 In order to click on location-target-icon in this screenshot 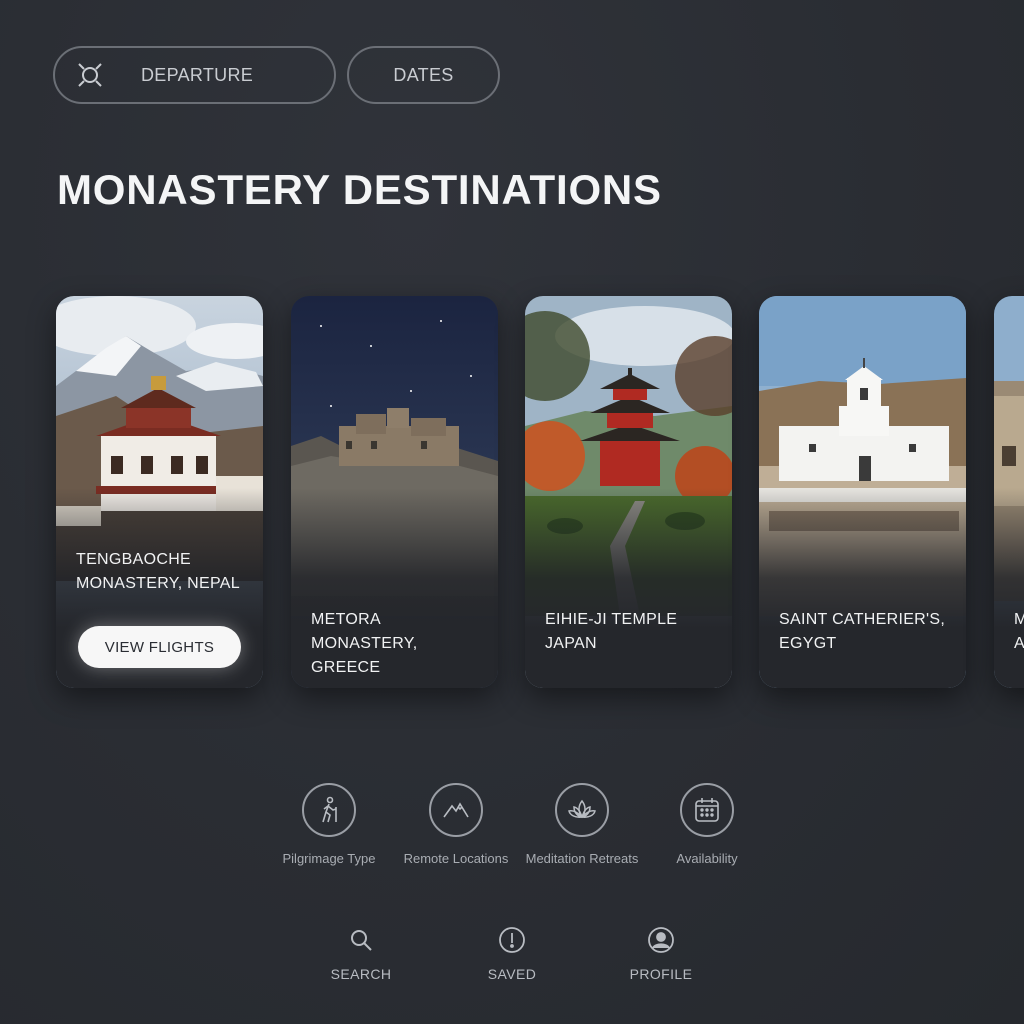, I will do `click(90, 75)`.